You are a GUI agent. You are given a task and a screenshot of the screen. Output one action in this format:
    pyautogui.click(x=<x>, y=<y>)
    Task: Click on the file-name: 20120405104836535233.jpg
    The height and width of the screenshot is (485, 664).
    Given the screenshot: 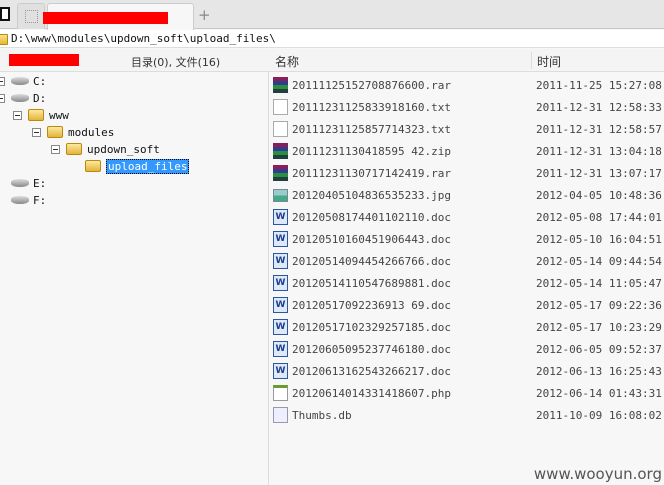 What is the action you would take?
    pyautogui.click(x=371, y=195)
    